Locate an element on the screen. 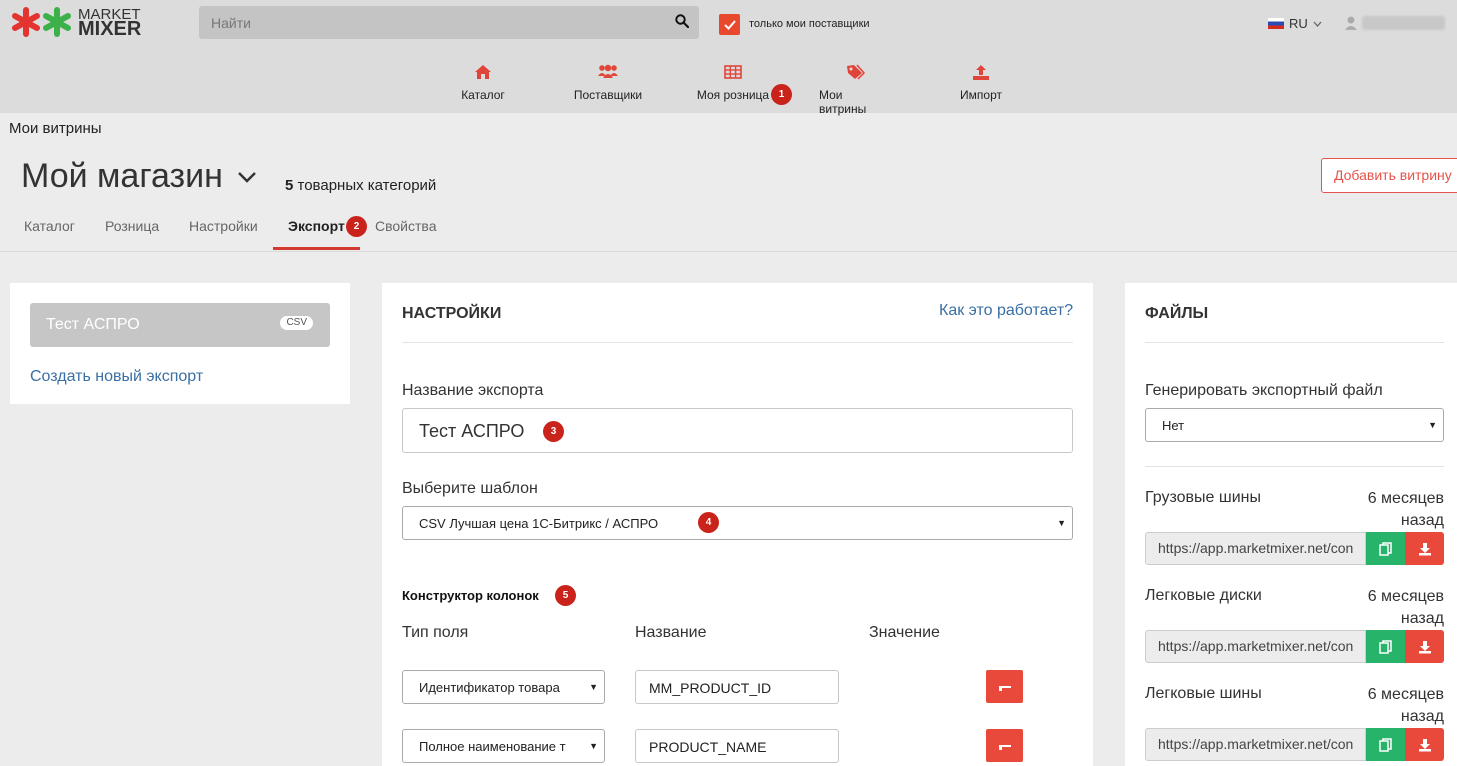 This screenshot has height=766, width=1457. column-name-value: PRODUCT_NAME is located at coordinates (708, 747).